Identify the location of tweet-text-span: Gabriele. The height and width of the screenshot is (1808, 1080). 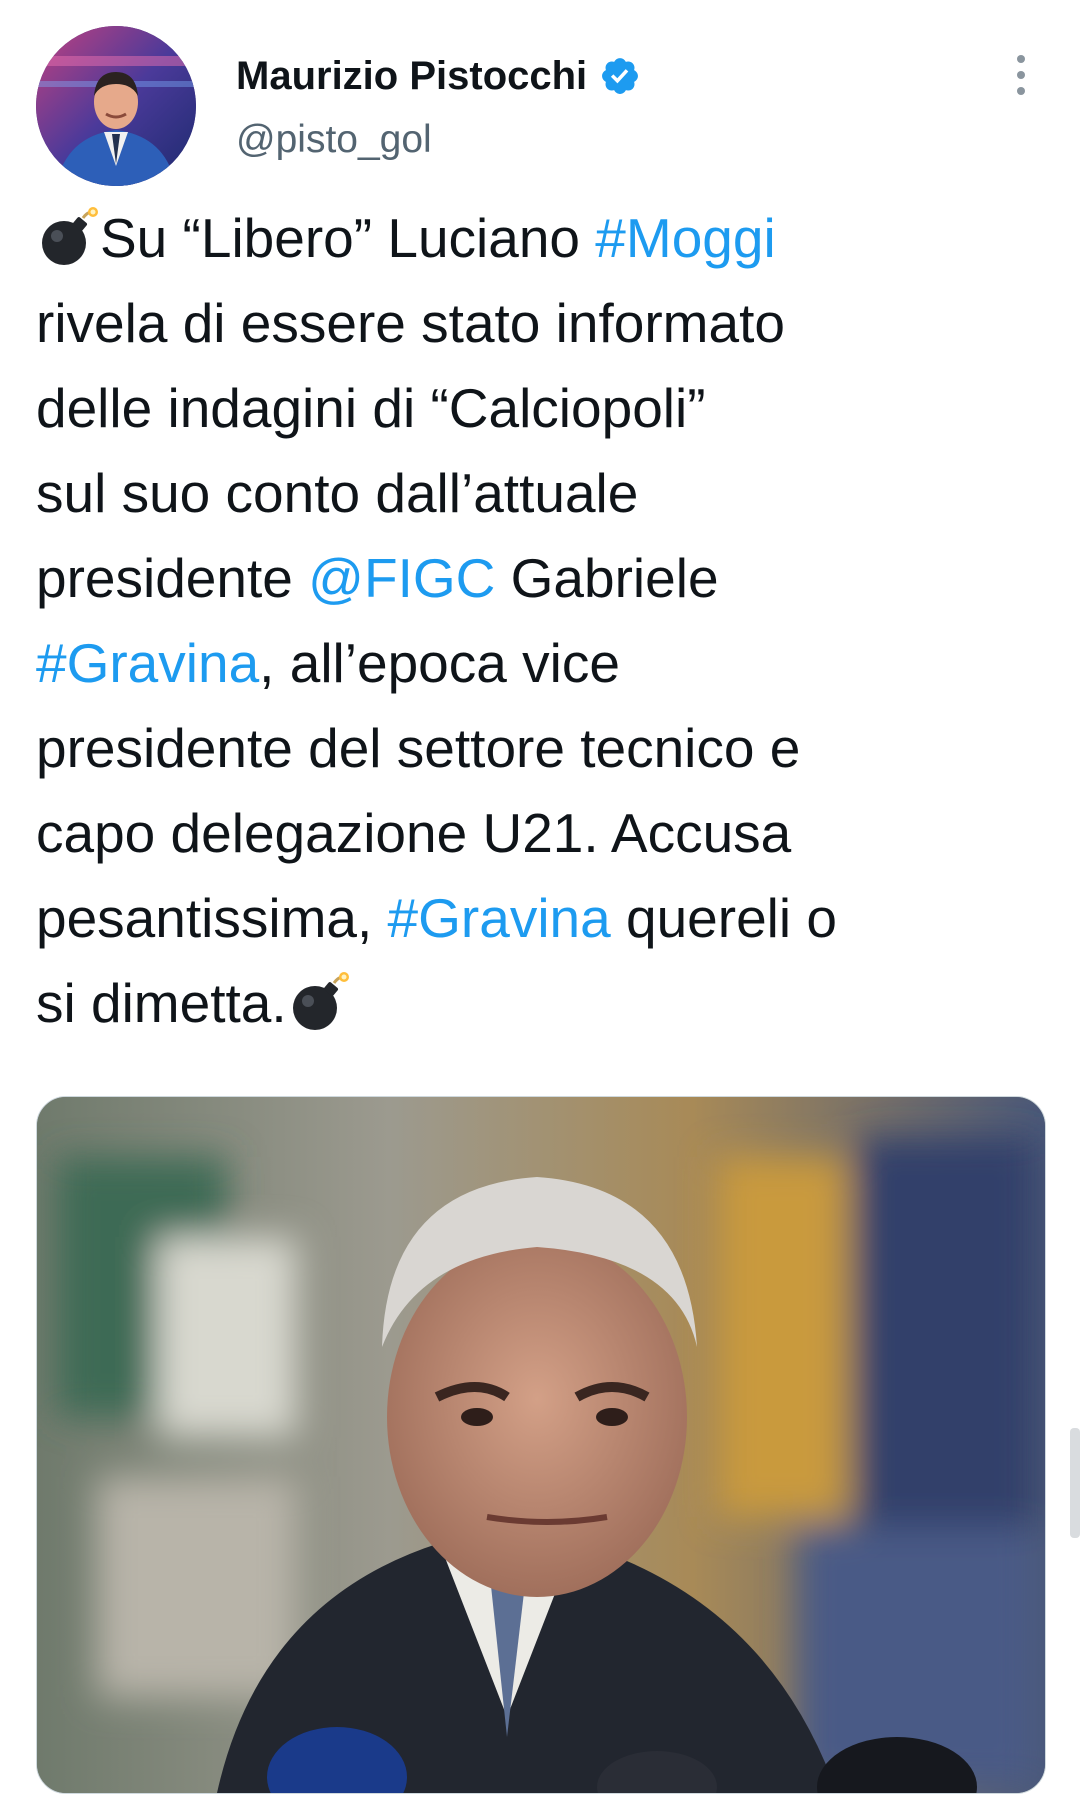
(614, 578).